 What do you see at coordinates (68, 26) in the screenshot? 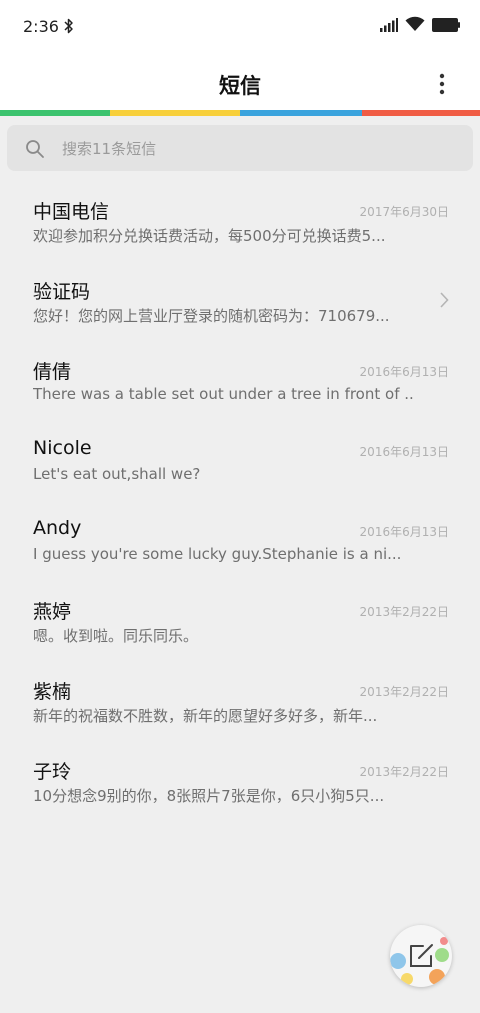
I see `bluetooth-icon` at bounding box center [68, 26].